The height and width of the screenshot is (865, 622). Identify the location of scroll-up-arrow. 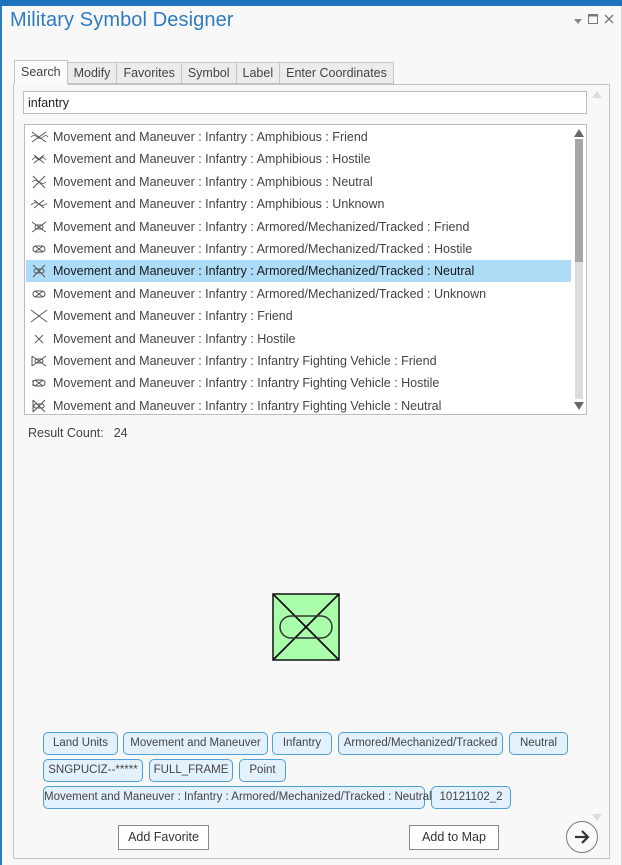
(579, 133).